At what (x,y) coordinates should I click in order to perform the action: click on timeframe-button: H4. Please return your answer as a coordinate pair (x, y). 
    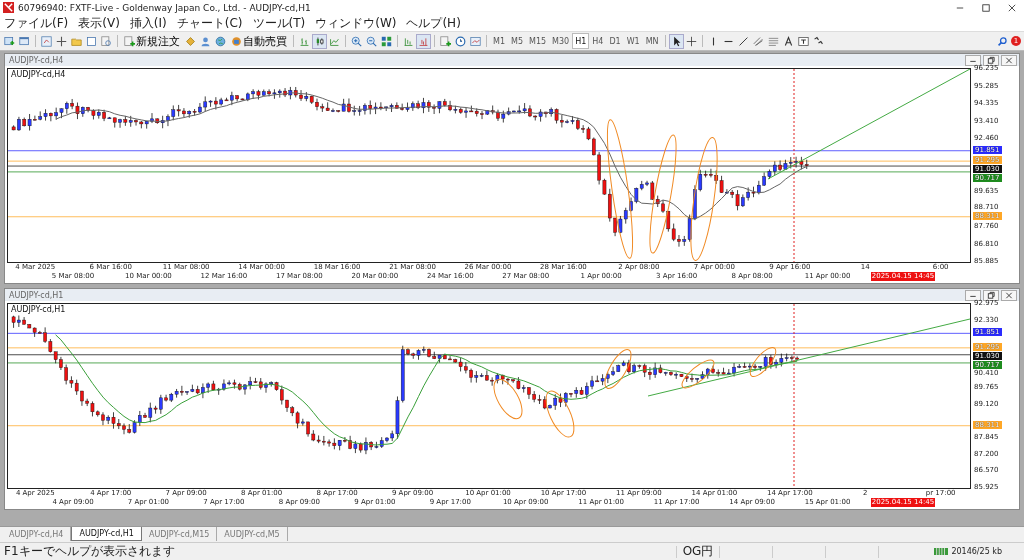
    Looking at the image, I should click on (598, 41).